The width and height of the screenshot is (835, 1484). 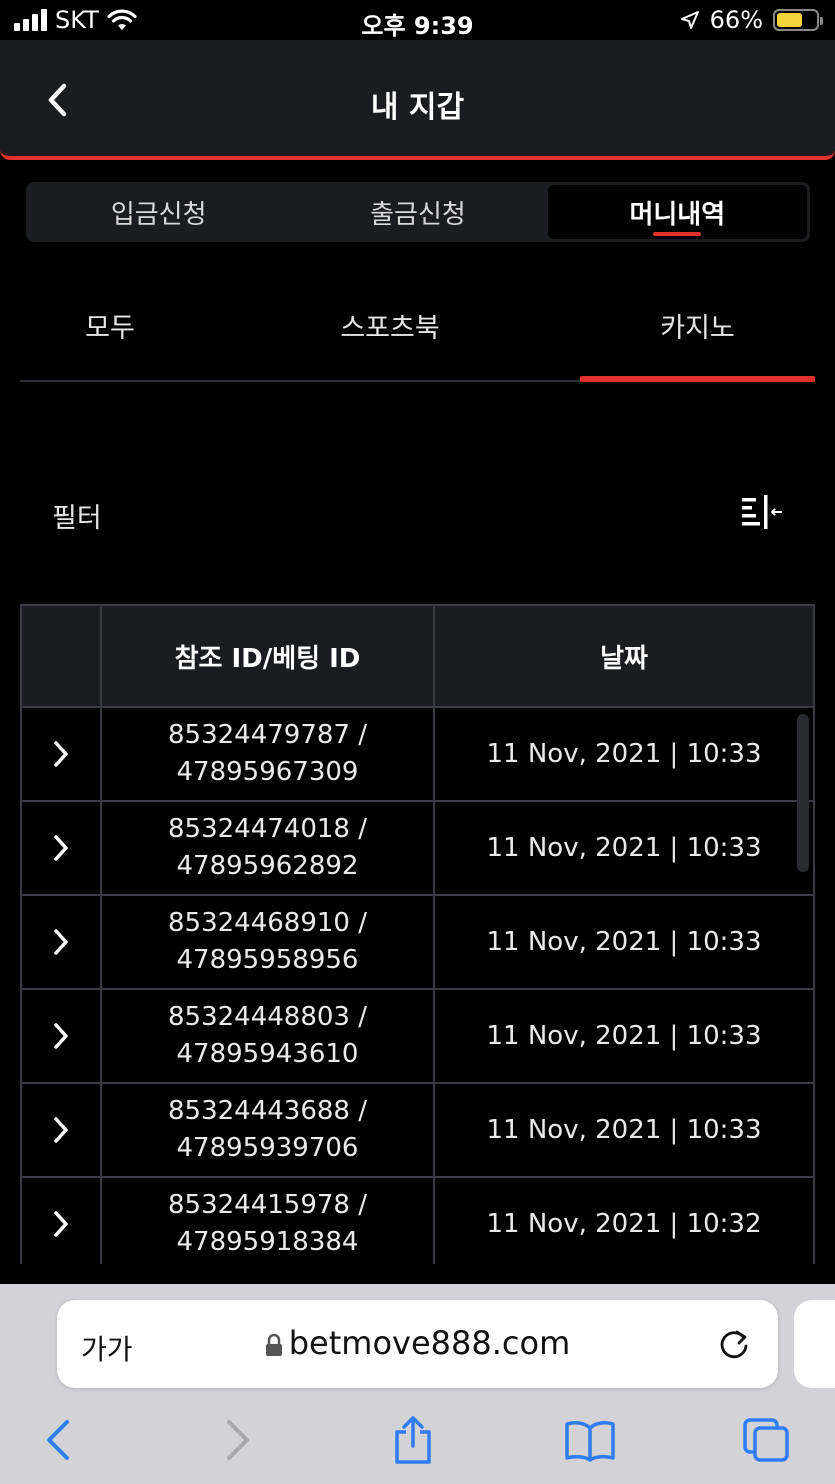 What do you see at coordinates (268, 1036) in the screenshot?
I see `ref-bet-id-cell: 85324448803 / 47895943610` at bounding box center [268, 1036].